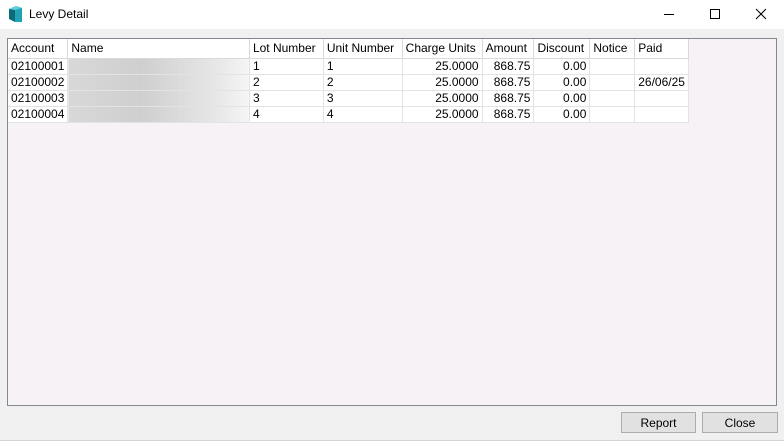  What do you see at coordinates (732, 48) in the screenshot?
I see `header-spacer` at bounding box center [732, 48].